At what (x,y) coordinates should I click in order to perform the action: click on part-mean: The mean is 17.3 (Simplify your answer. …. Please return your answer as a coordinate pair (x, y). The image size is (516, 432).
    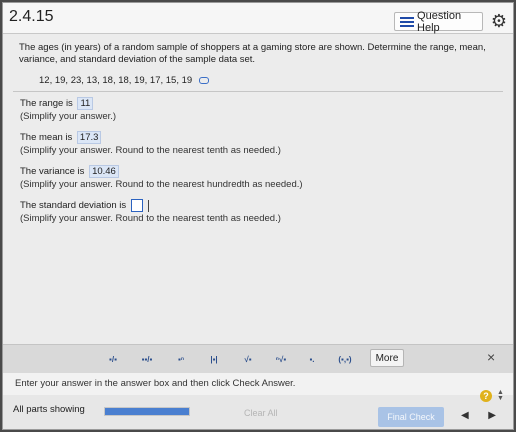
    Looking at the image, I should click on (150, 144).